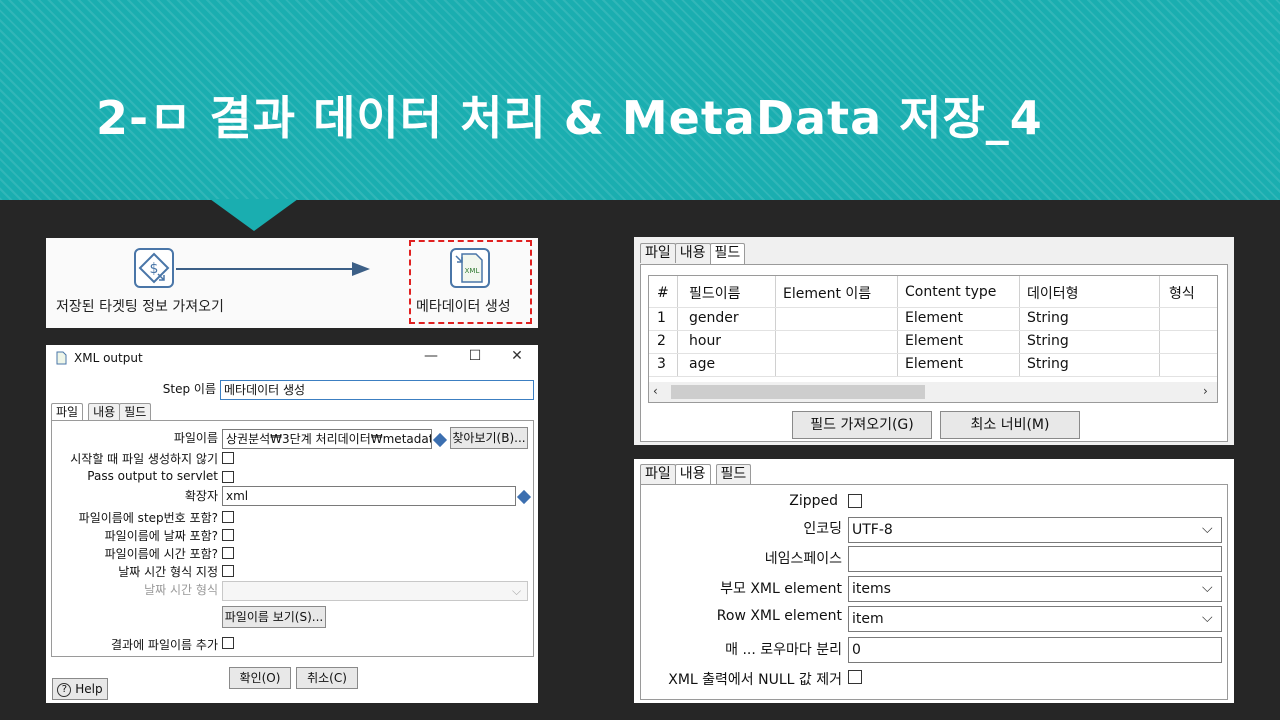 The height and width of the screenshot is (720, 1280). I want to click on xml-output-step: XML, so click(470, 268).